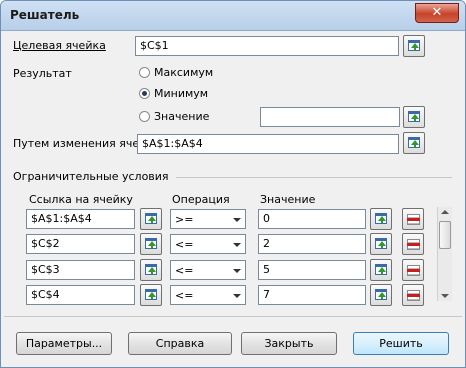  I want to click on constraint-4-delete-button, so click(413, 295).